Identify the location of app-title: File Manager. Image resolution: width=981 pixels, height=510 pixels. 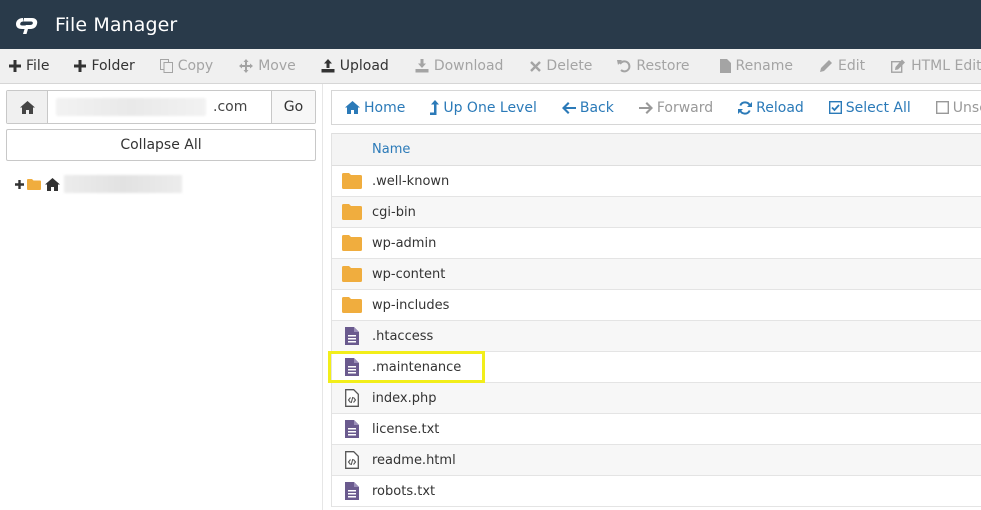
(116, 24).